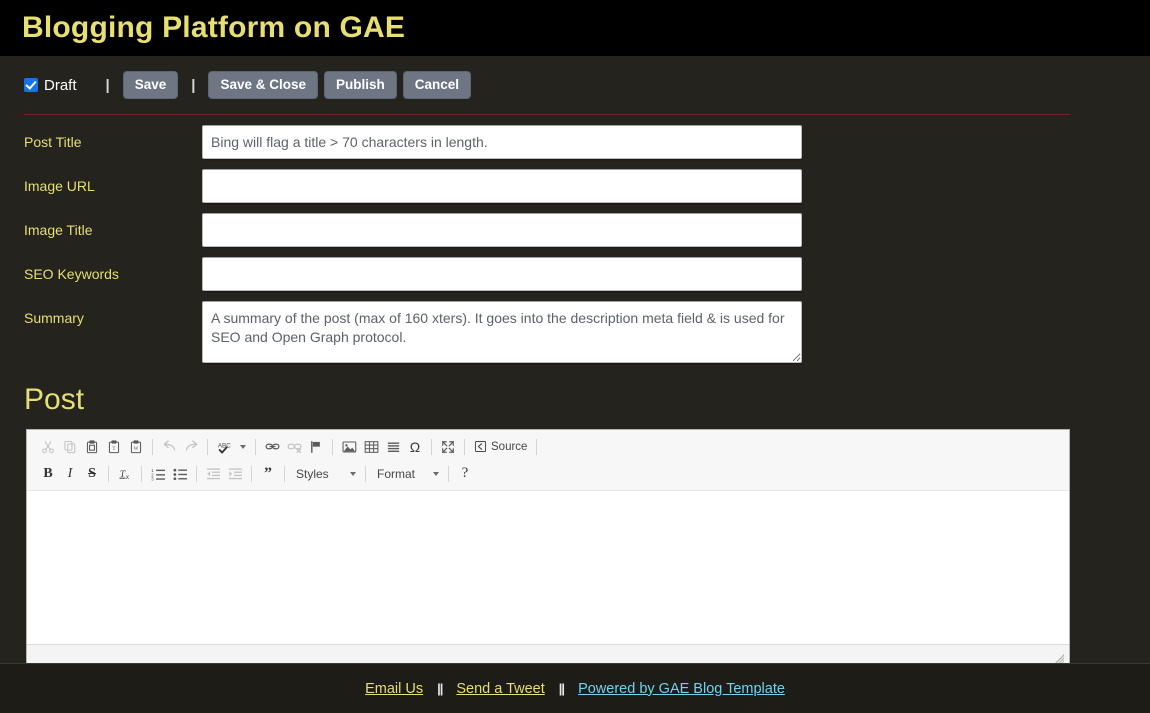 The width and height of the screenshot is (1150, 713). I want to click on label-image-title: Image Title, so click(58, 230).